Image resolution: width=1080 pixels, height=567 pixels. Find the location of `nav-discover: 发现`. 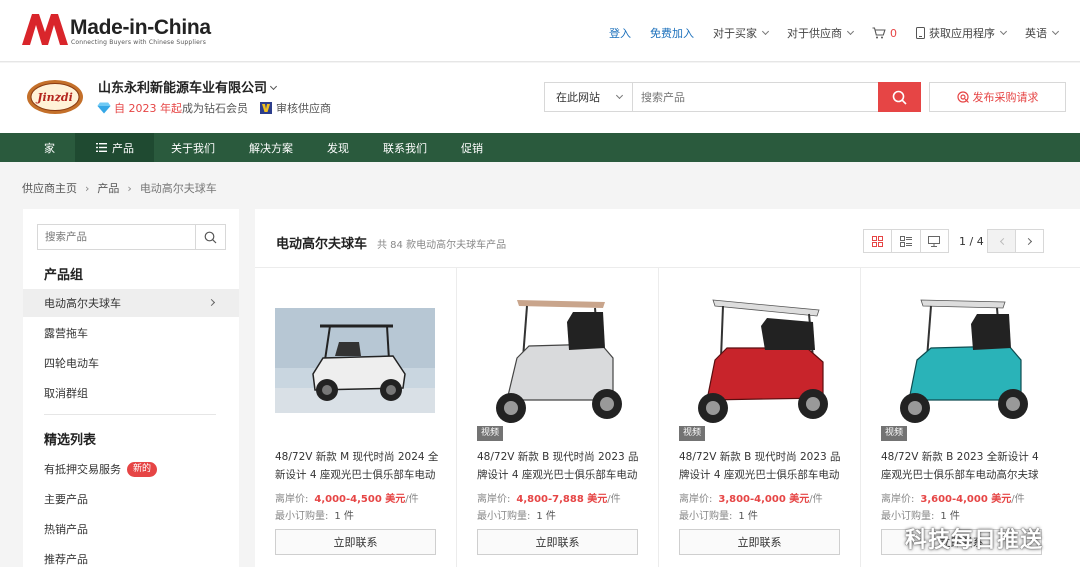

nav-discover: 发现 is located at coordinates (338, 147).